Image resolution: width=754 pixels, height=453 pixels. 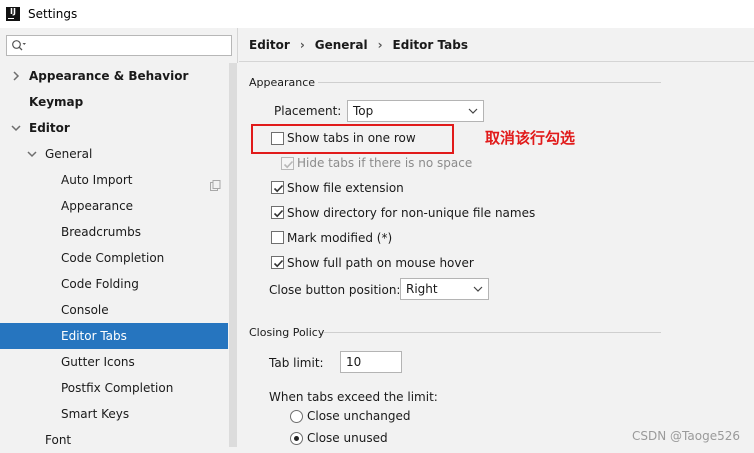 What do you see at coordinates (114, 102) in the screenshot?
I see `sidebar-item-keymap: Keymap` at bounding box center [114, 102].